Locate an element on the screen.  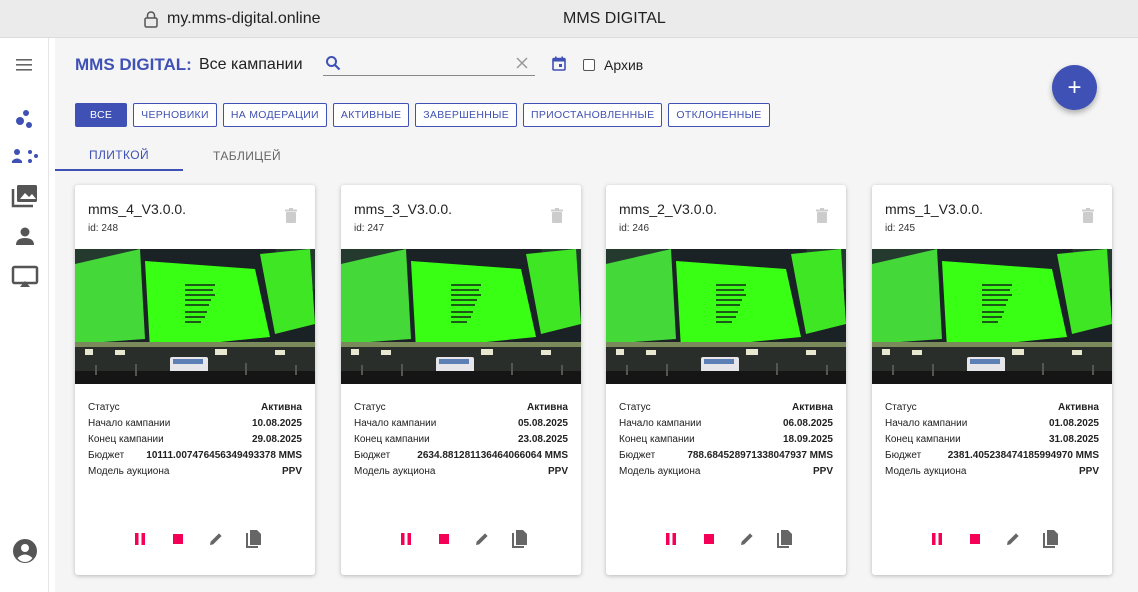
search-input is located at coordinates (427, 63).